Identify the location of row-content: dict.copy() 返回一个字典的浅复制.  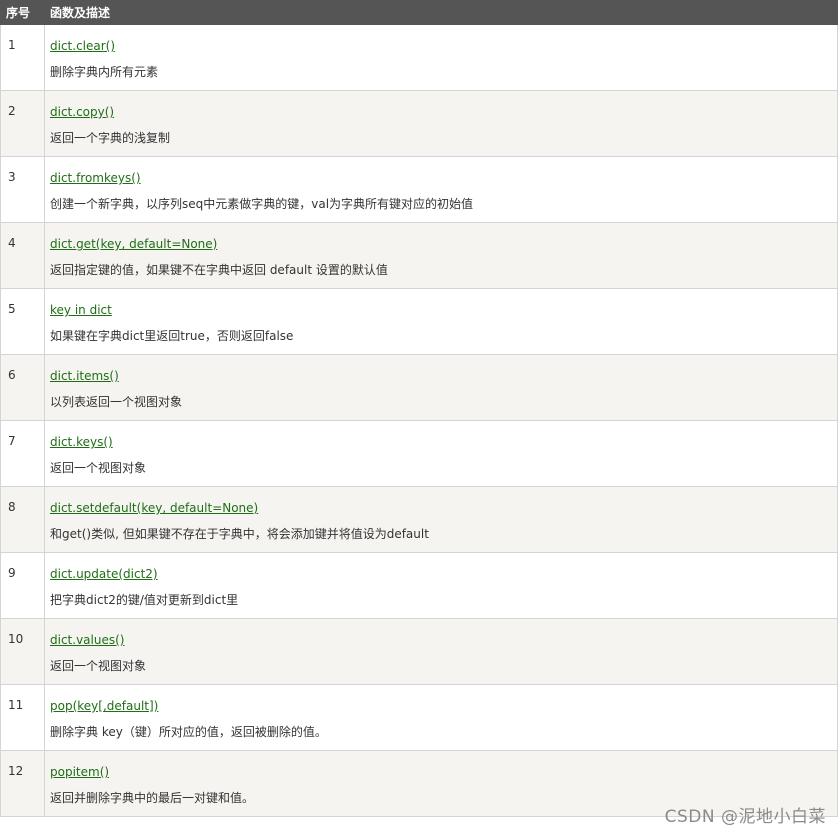
(441, 123).